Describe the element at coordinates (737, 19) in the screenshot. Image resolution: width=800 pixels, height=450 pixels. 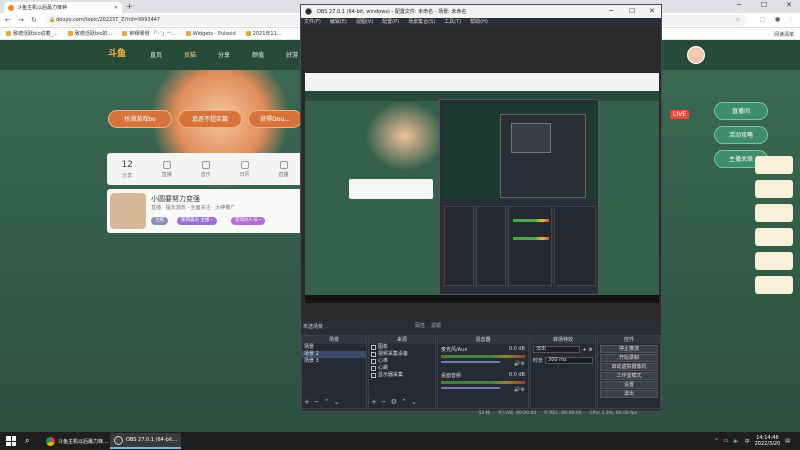
I see `star-icon: ☆` at that location.